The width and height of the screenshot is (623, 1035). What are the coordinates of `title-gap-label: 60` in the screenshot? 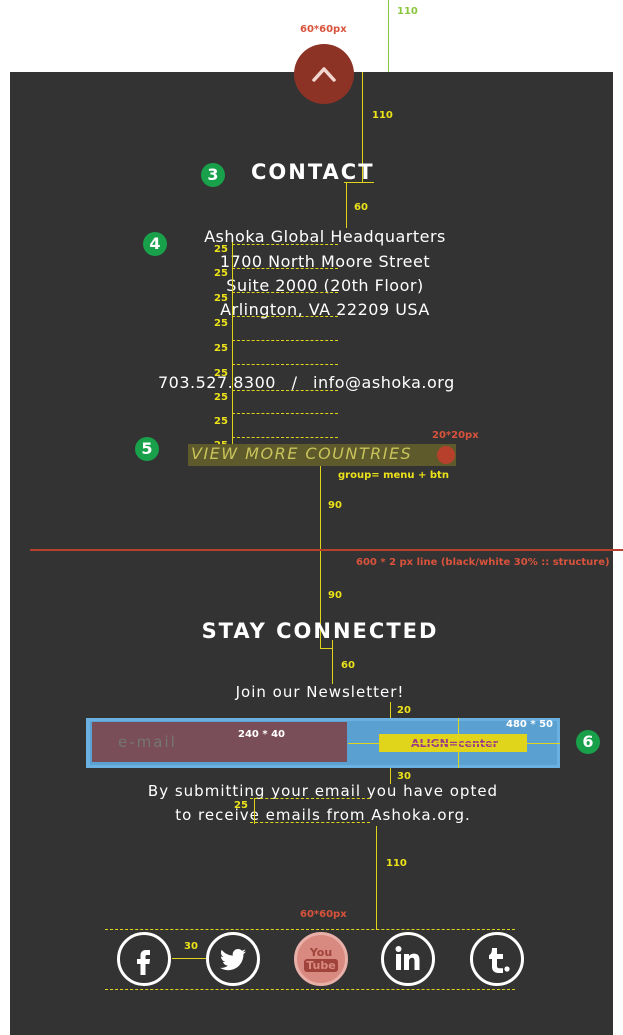 It's located at (361, 207).